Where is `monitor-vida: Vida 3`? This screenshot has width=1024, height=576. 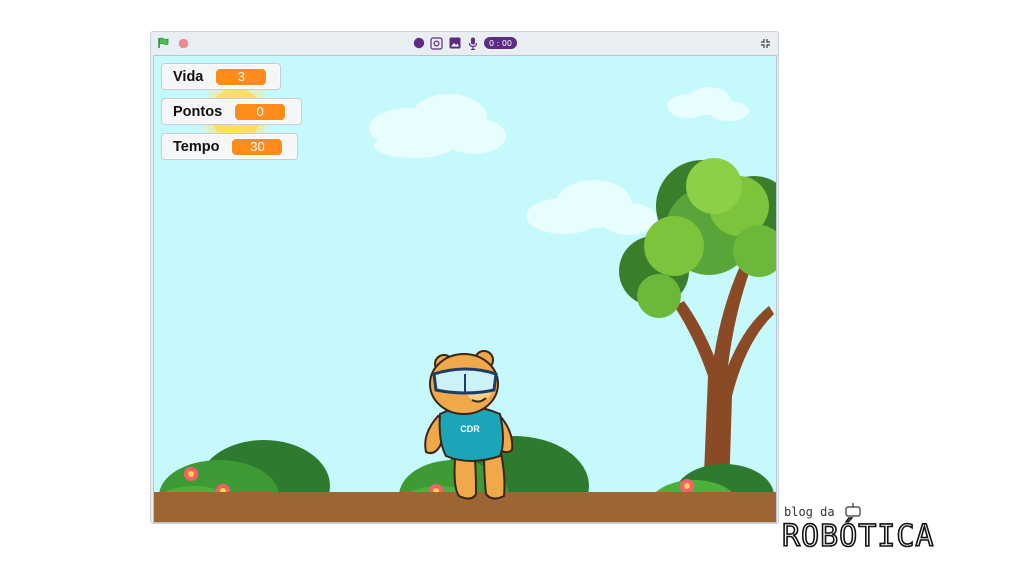 monitor-vida: Vida 3 is located at coordinates (221, 76).